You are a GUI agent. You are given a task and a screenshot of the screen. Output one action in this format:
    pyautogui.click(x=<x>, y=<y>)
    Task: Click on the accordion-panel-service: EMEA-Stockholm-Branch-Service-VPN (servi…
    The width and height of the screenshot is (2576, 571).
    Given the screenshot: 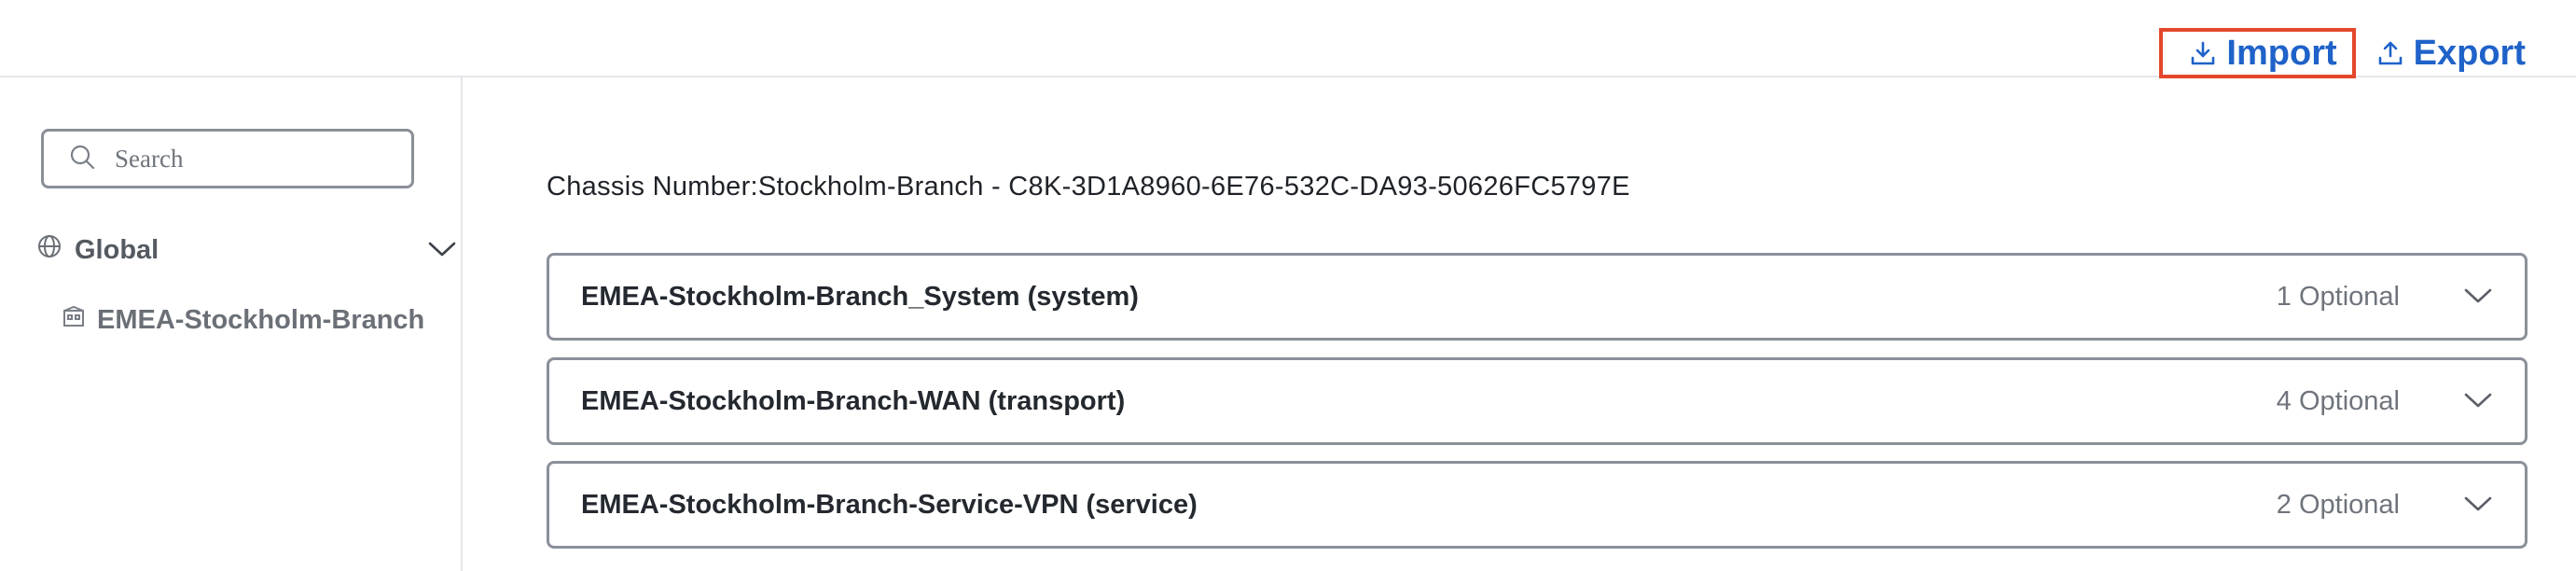 What is the action you would take?
    pyautogui.click(x=1537, y=505)
    